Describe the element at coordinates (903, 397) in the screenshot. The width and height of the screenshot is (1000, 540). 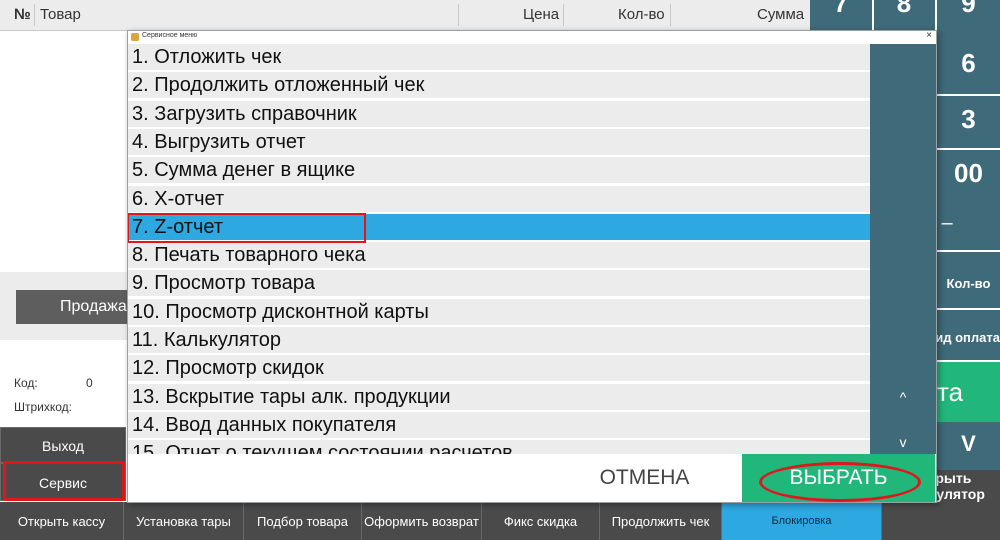
I see `scroll-up-button: ^` at that location.